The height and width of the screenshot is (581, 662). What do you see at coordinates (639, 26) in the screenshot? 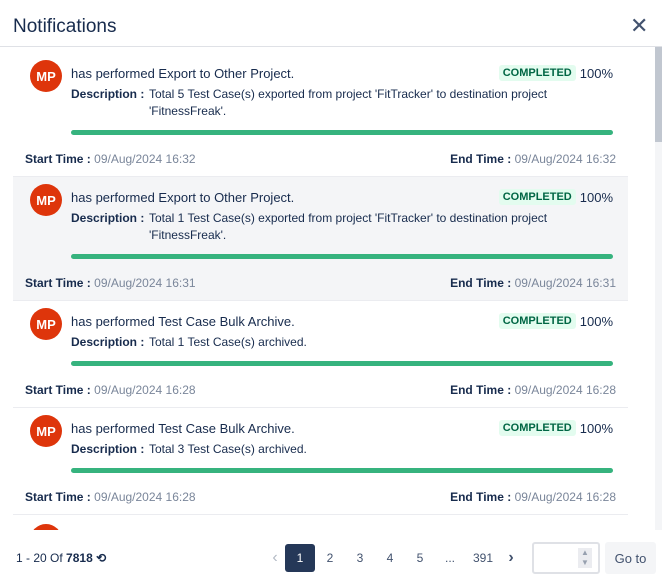
I see `close-icon: ✕` at bounding box center [639, 26].